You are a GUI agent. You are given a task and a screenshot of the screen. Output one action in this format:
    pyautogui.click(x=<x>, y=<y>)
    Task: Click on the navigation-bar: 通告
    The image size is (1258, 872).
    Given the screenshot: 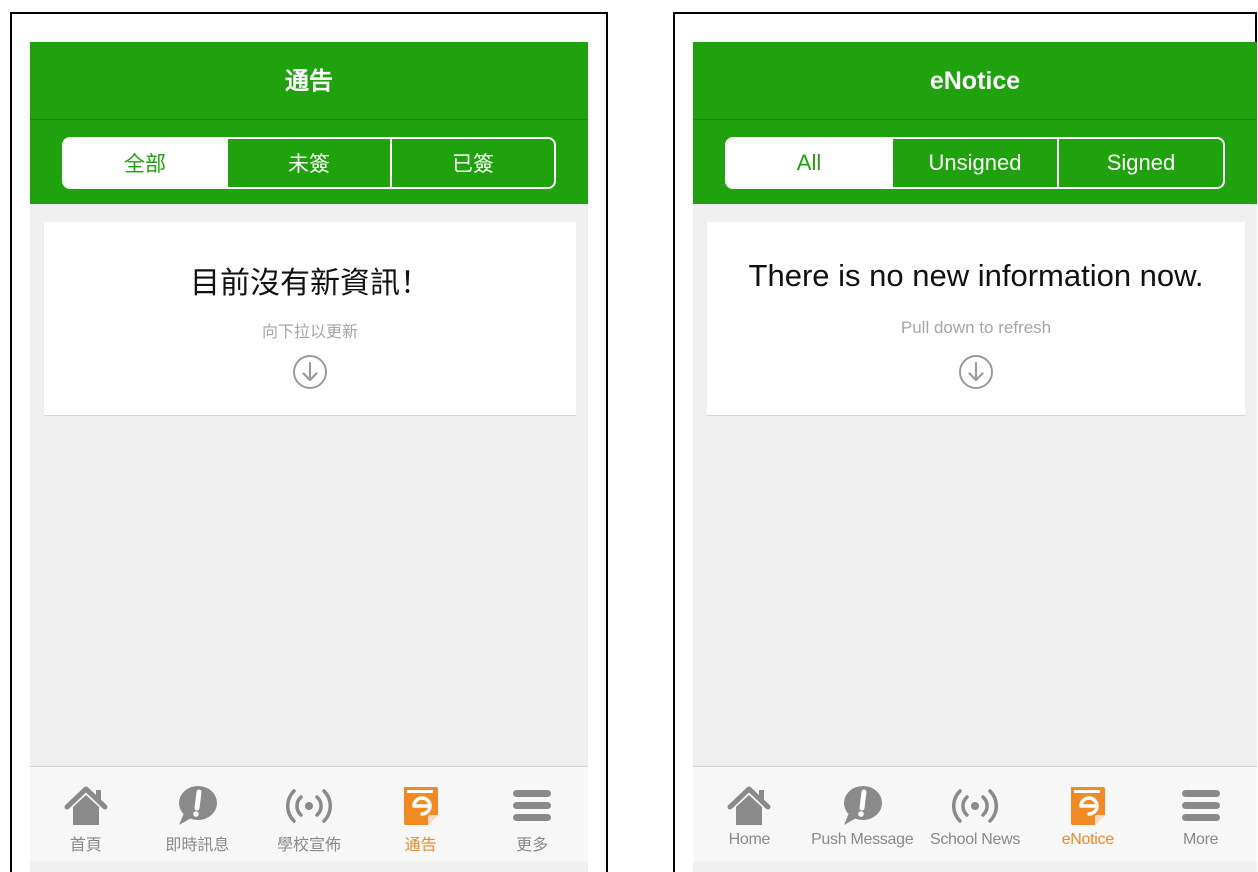 What is the action you would take?
    pyautogui.click(x=309, y=81)
    